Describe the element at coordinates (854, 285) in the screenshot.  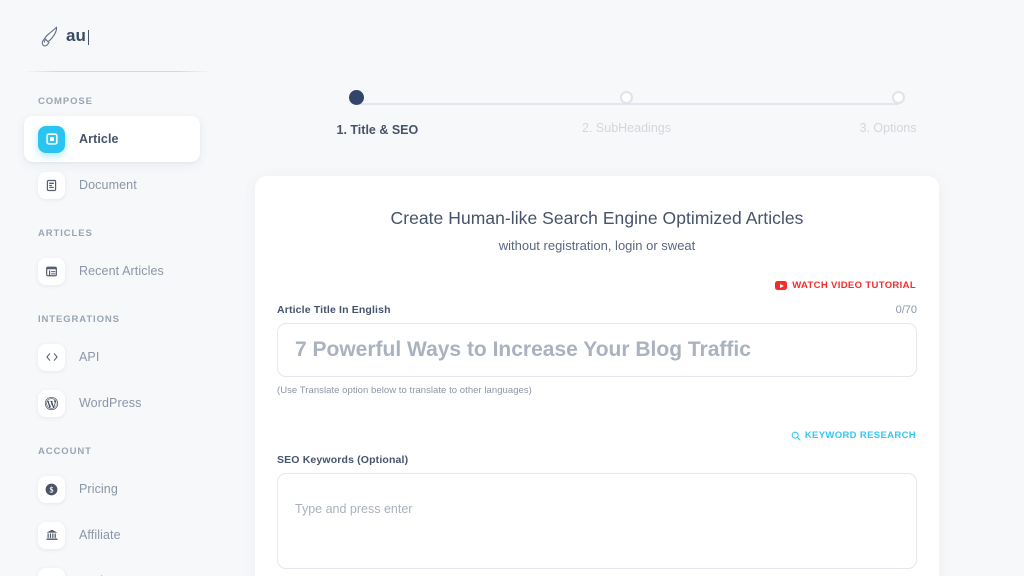
I see `watch-video-tutorial-label: WATCH VIDEO TUTORIAL` at that location.